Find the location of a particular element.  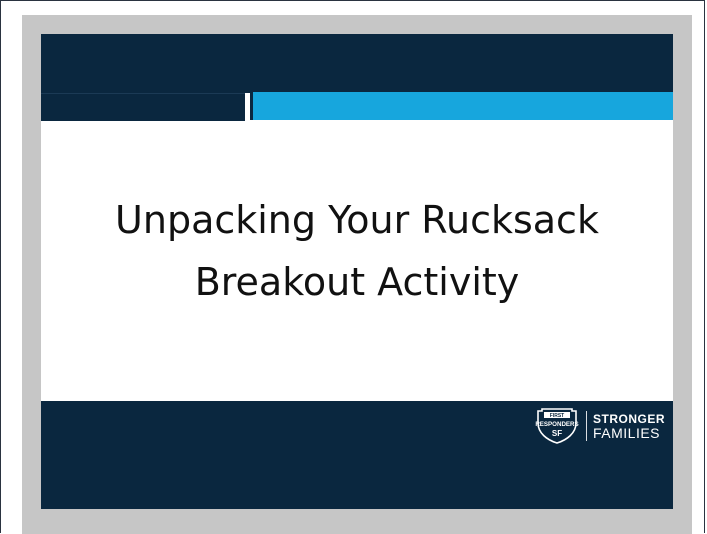

badge-middle-text: RESPONDERS is located at coordinates (556, 424).